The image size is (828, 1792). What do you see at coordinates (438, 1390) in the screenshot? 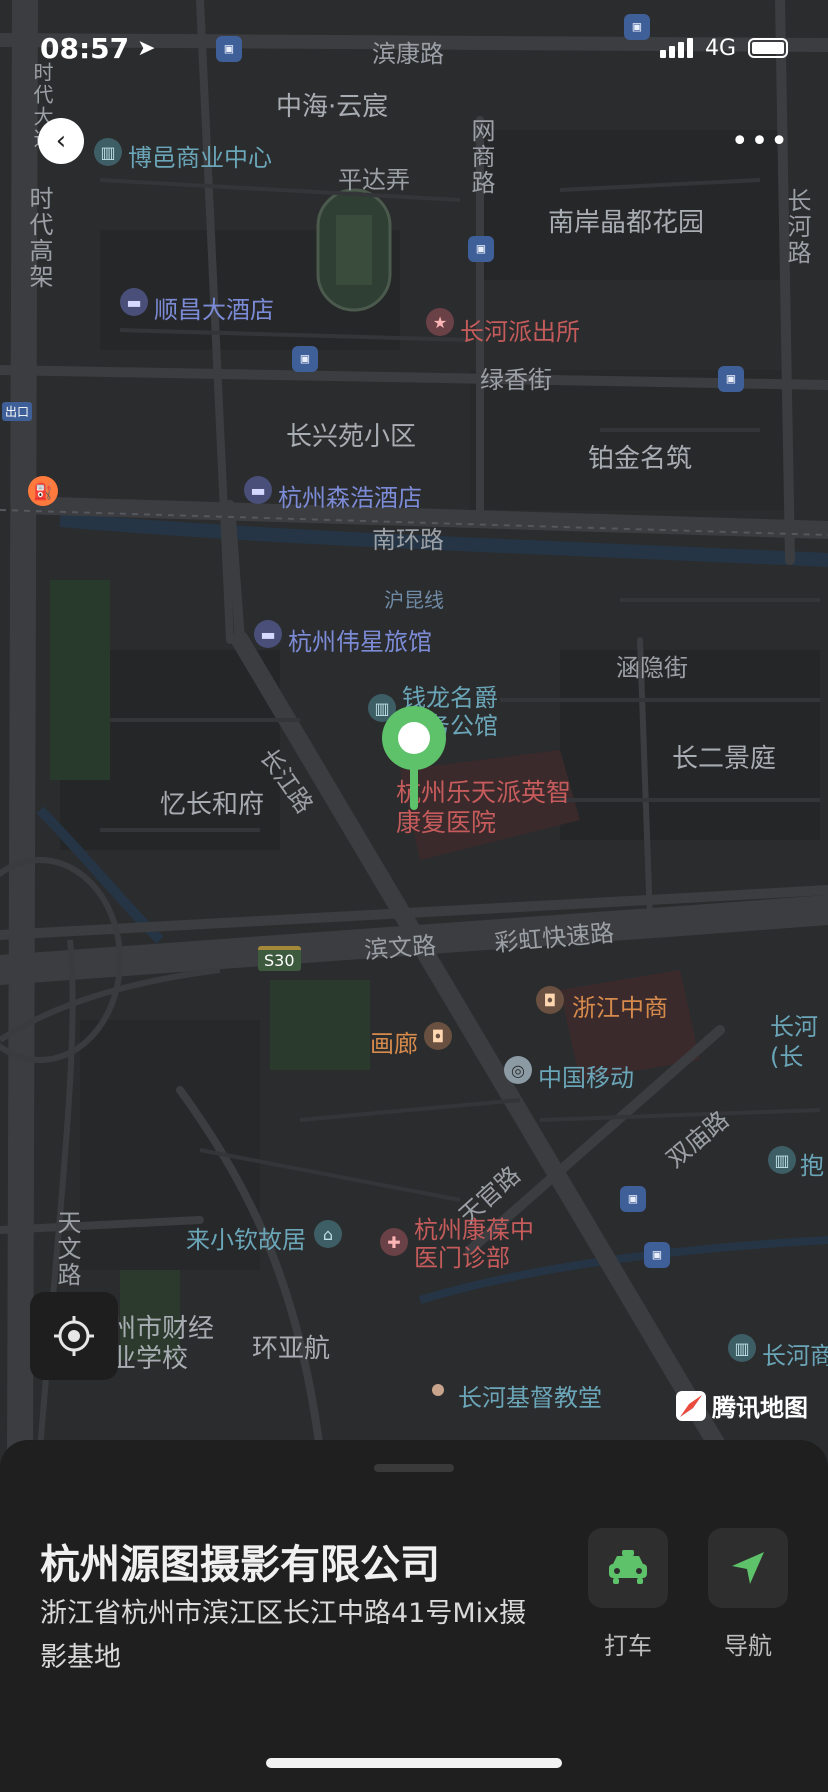
I see `church-icon` at bounding box center [438, 1390].